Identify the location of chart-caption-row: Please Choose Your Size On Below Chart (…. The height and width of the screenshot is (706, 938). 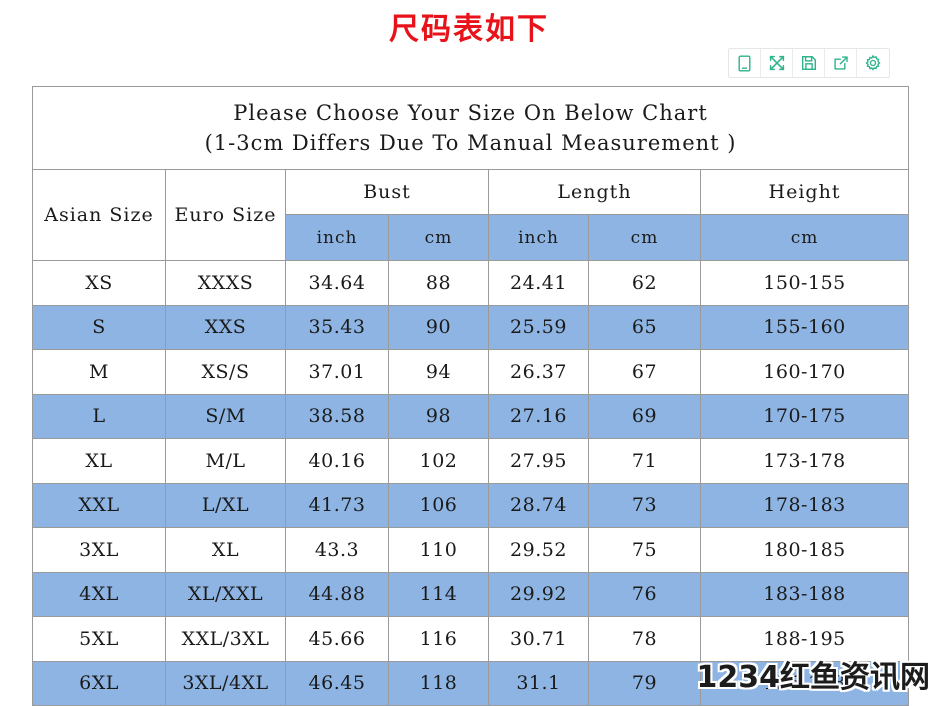
(470, 128).